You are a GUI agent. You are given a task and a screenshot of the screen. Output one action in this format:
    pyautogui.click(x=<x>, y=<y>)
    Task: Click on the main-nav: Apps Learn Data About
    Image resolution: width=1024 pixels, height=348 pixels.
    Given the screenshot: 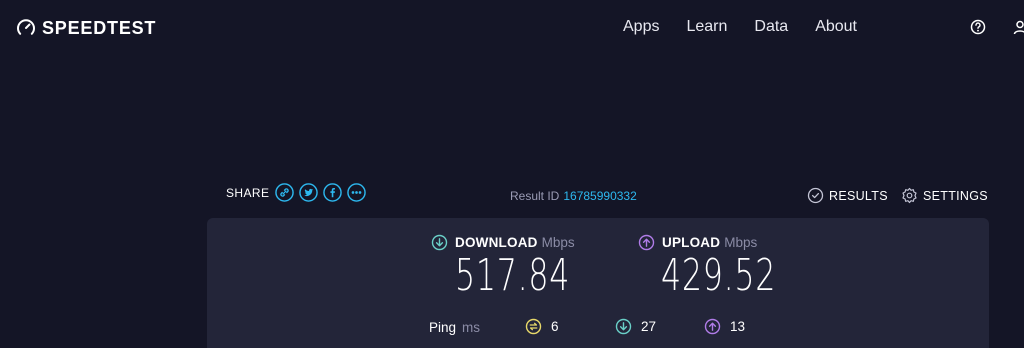 What is the action you would take?
    pyautogui.click(x=753, y=27)
    